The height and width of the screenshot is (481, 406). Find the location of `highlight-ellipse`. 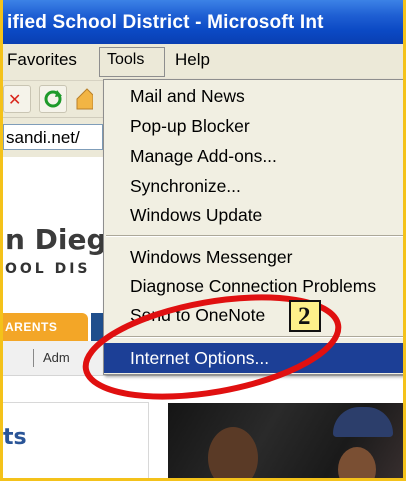

highlight-ellipse is located at coordinates (212, 347).